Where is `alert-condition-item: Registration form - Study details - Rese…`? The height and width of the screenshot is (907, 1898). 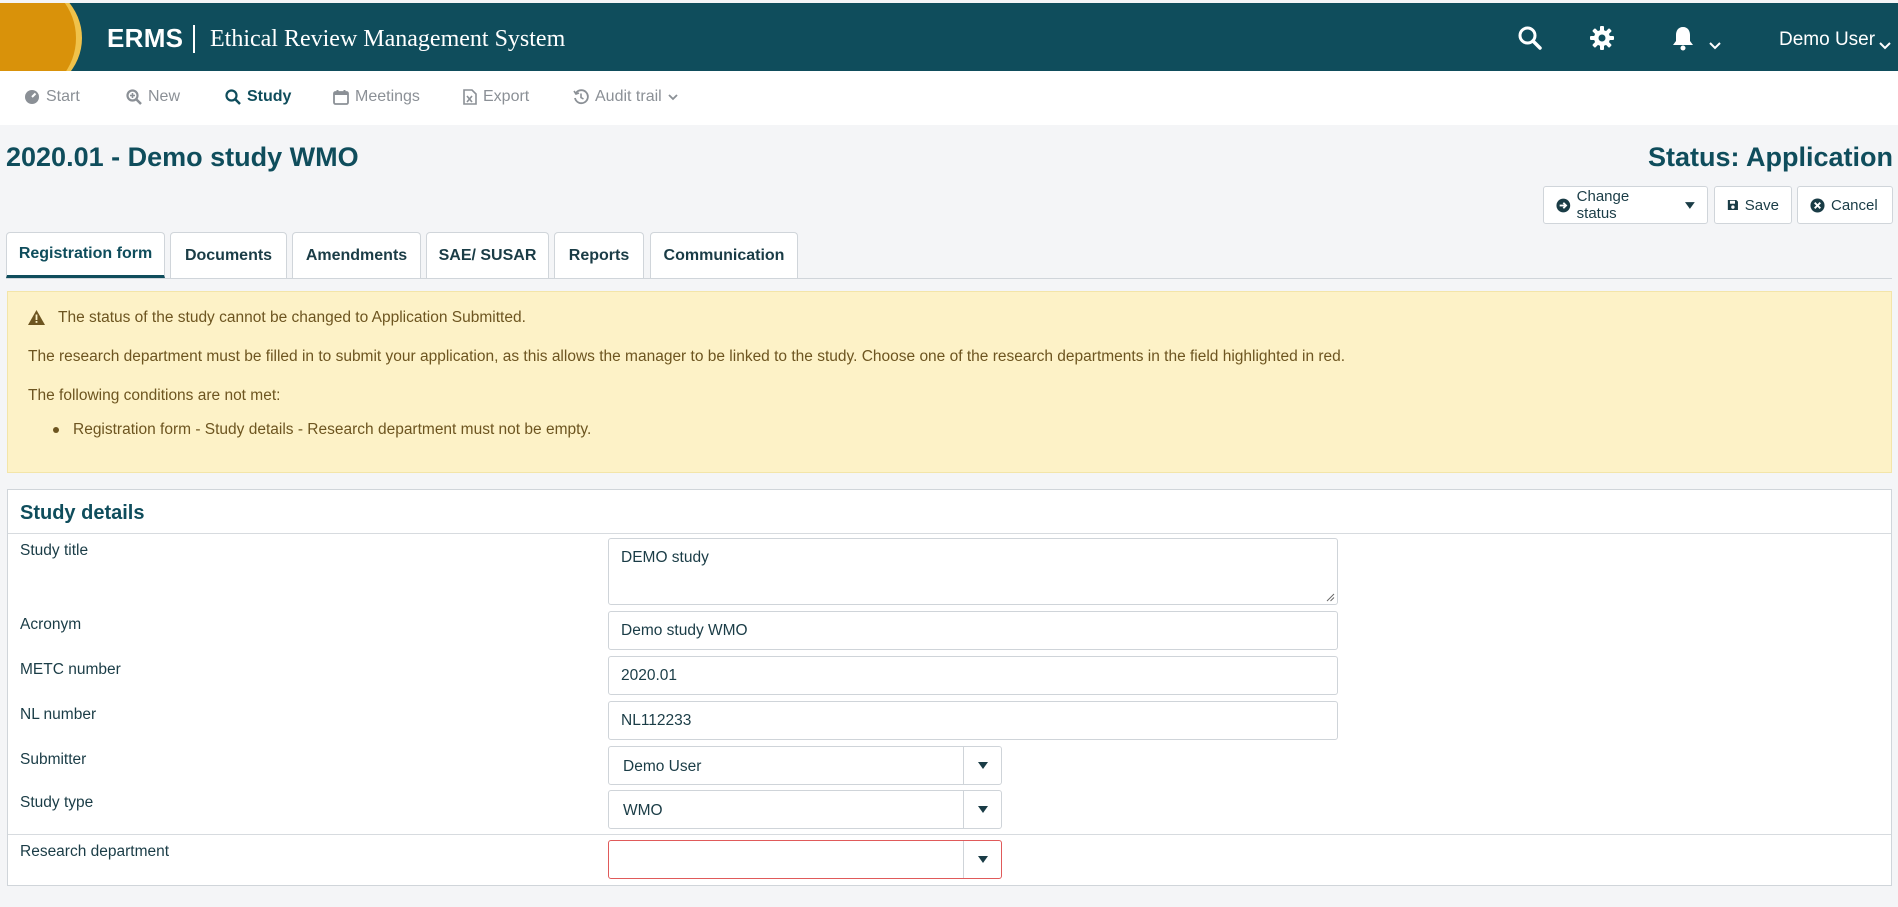 alert-condition-item: Registration form - Study details - Rese… is located at coordinates (332, 429).